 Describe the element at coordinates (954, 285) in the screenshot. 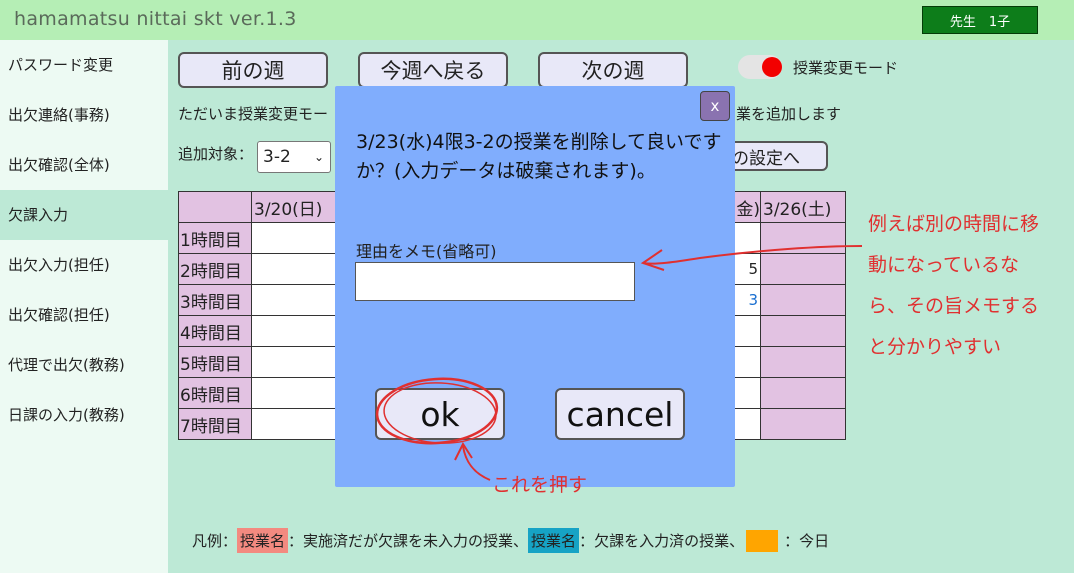

I see `annotation-memo-note: 例えば別の時間に移動になっているなら、その旨メモすると分かりやすい` at that location.